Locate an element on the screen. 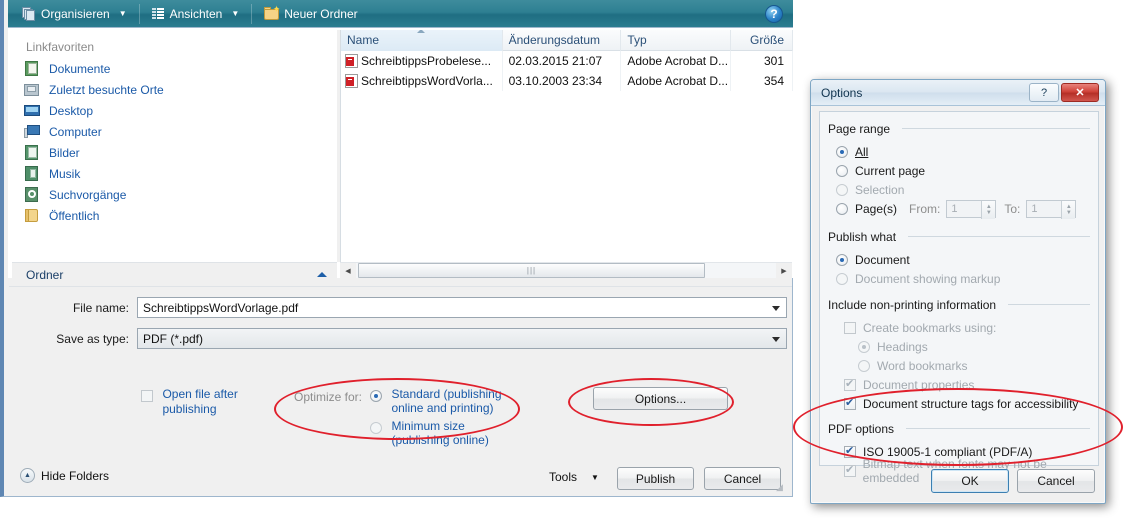 The width and height of the screenshot is (1127, 531). page-range-group: Page range is located at coordinates (963, 129).